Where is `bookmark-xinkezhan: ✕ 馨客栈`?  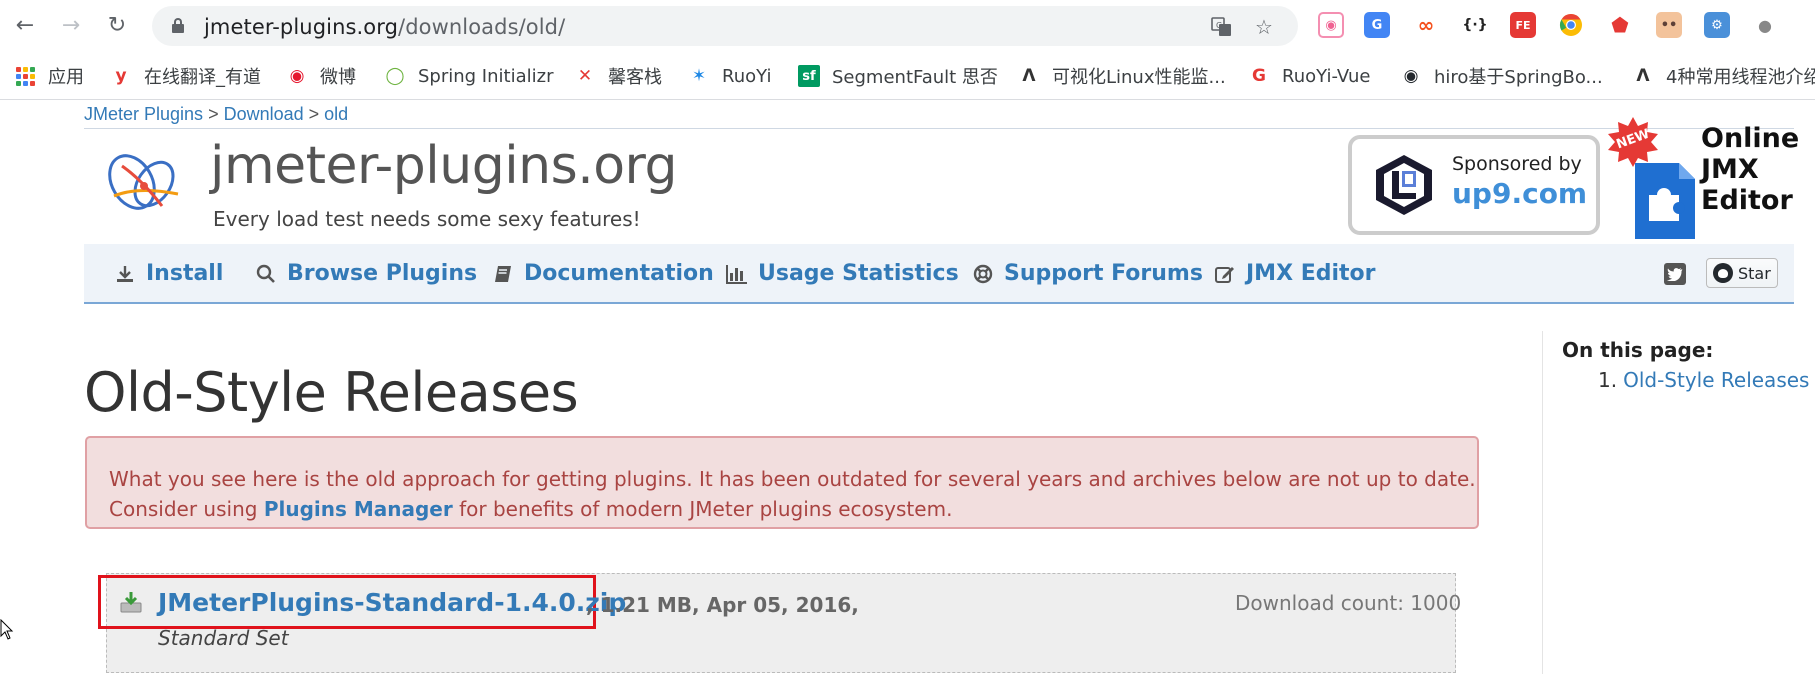
bookmark-xinkezhan: ✕ 馨客栈 is located at coordinates (618, 76).